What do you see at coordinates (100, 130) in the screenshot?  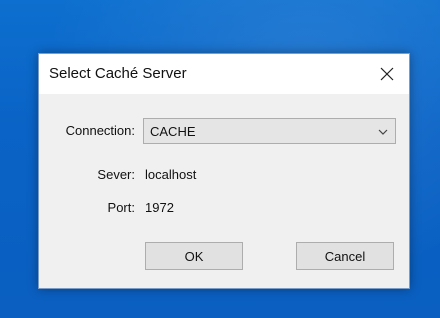 I see `connection-label: Connection:` at bounding box center [100, 130].